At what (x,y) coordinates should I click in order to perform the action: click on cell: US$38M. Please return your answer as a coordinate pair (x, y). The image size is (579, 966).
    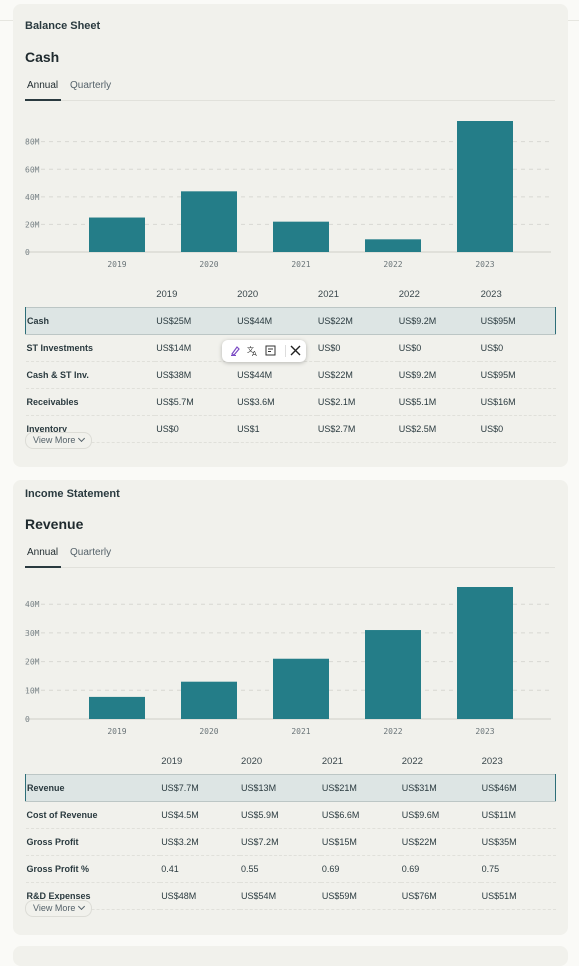
    Looking at the image, I should click on (196, 375).